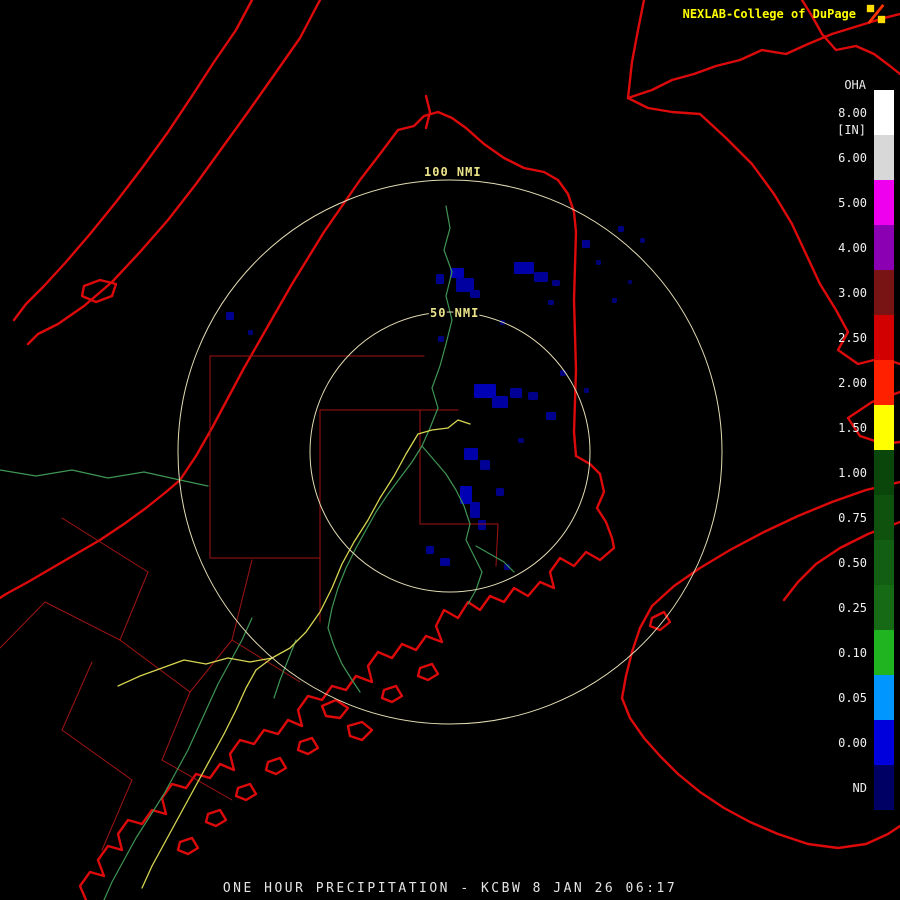 The width and height of the screenshot is (900, 900). What do you see at coordinates (453, 172) in the screenshot?
I see `range-ring-label: 100 NMI` at bounding box center [453, 172].